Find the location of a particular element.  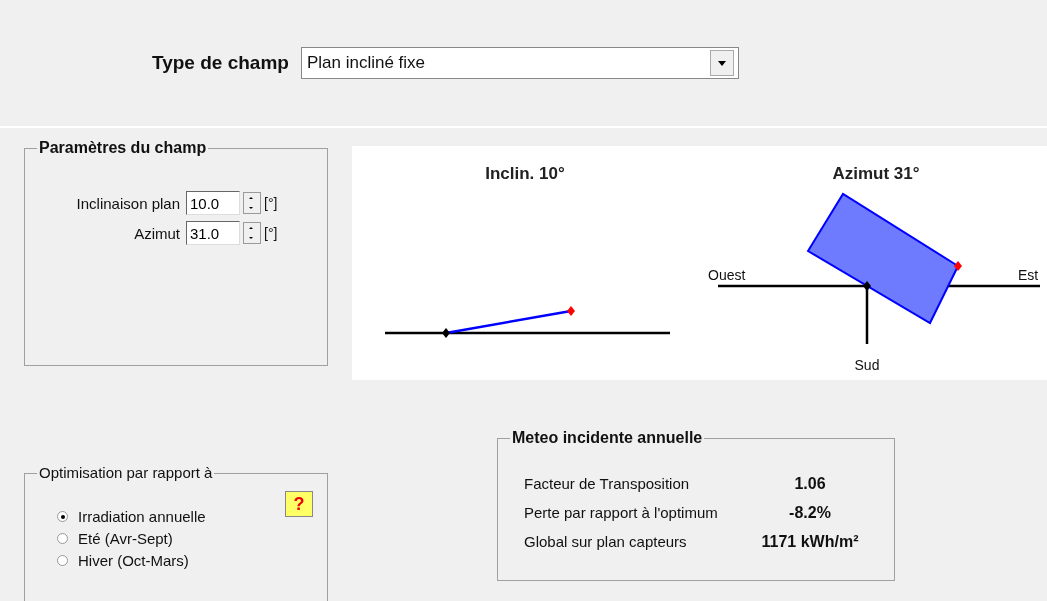

result-label: Global sur plan capteurs is located at coordinates (605, 542).